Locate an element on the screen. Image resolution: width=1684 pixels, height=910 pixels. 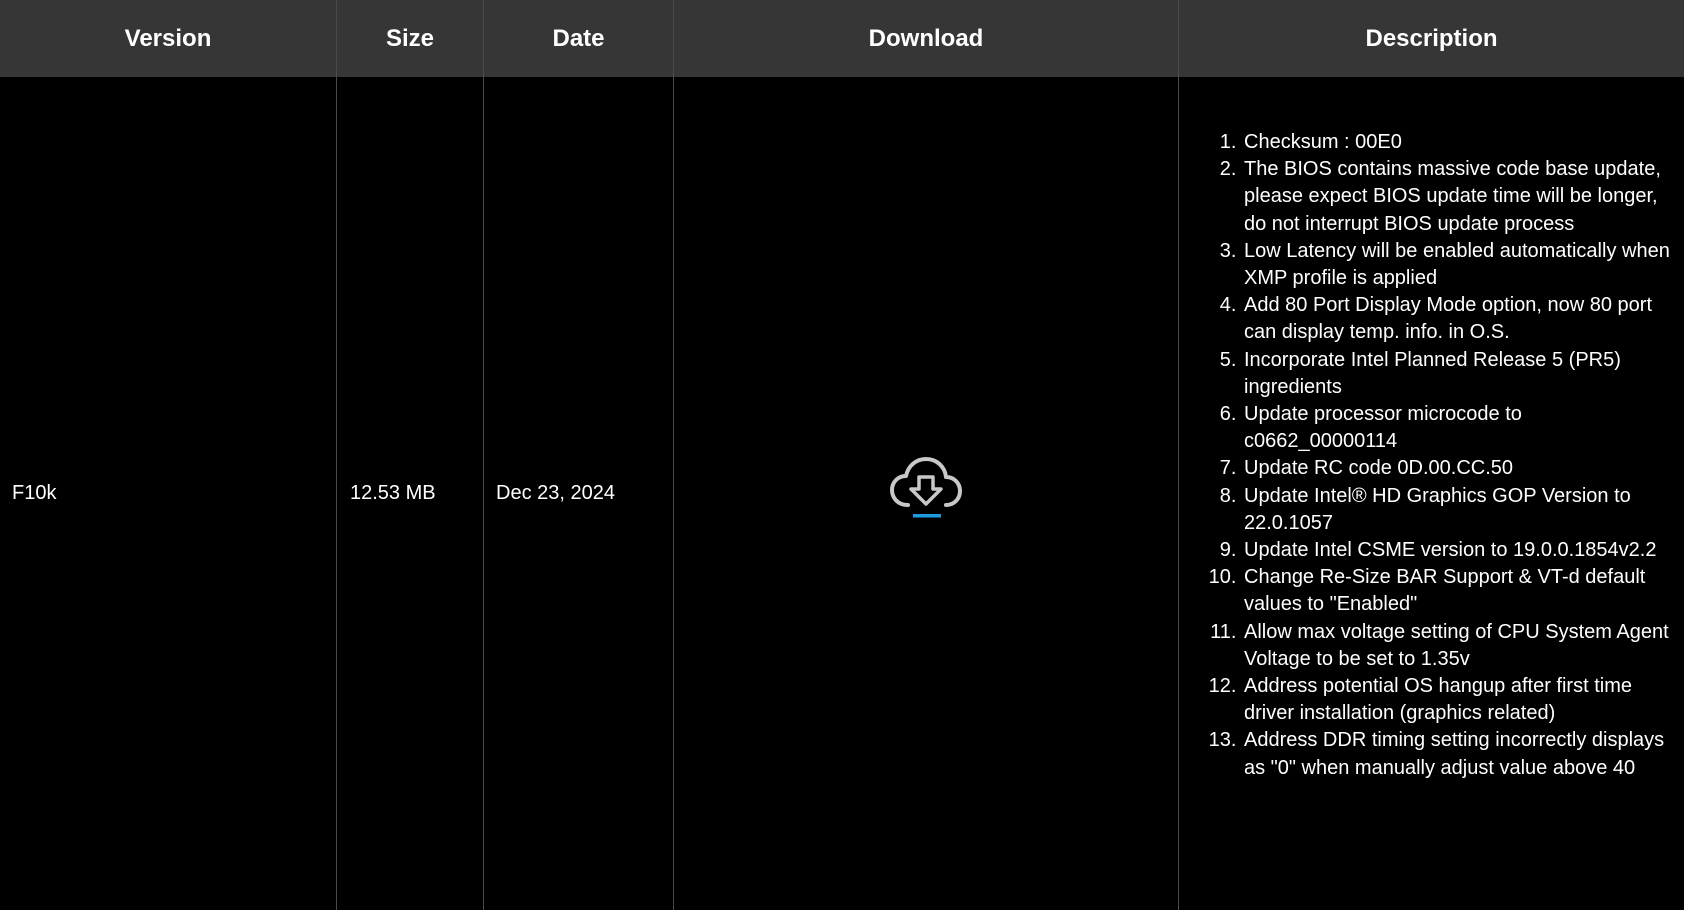
date-cell: Dec 23, 2024 is located at coordinates (579, 493).